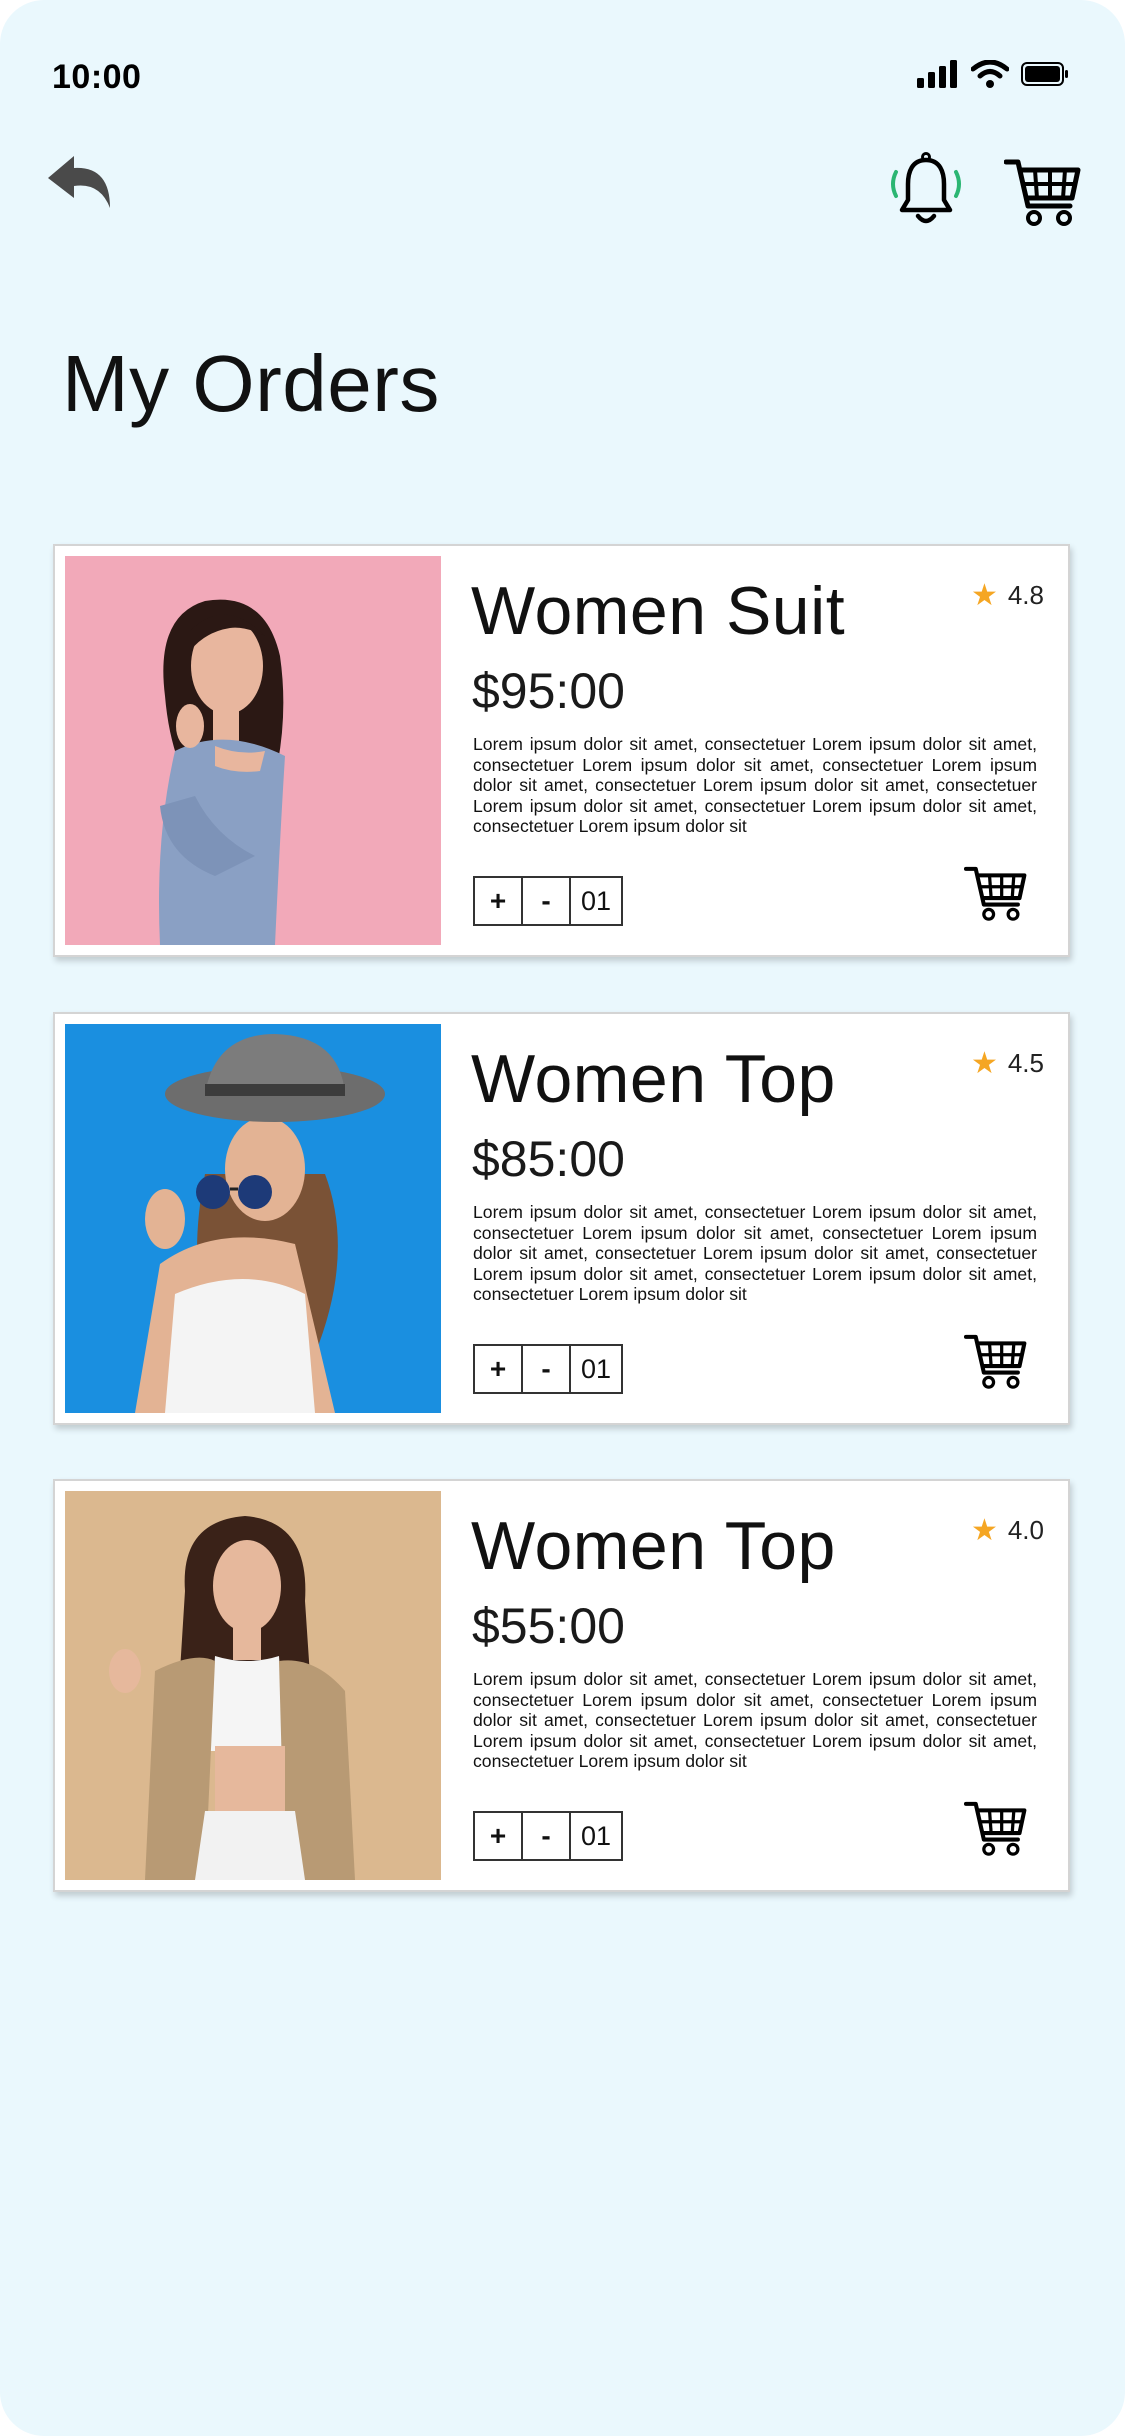 This screenshot has height=2436, width=1125. I want to click on product-rating: ★ 4.8, so click(1007, 595).